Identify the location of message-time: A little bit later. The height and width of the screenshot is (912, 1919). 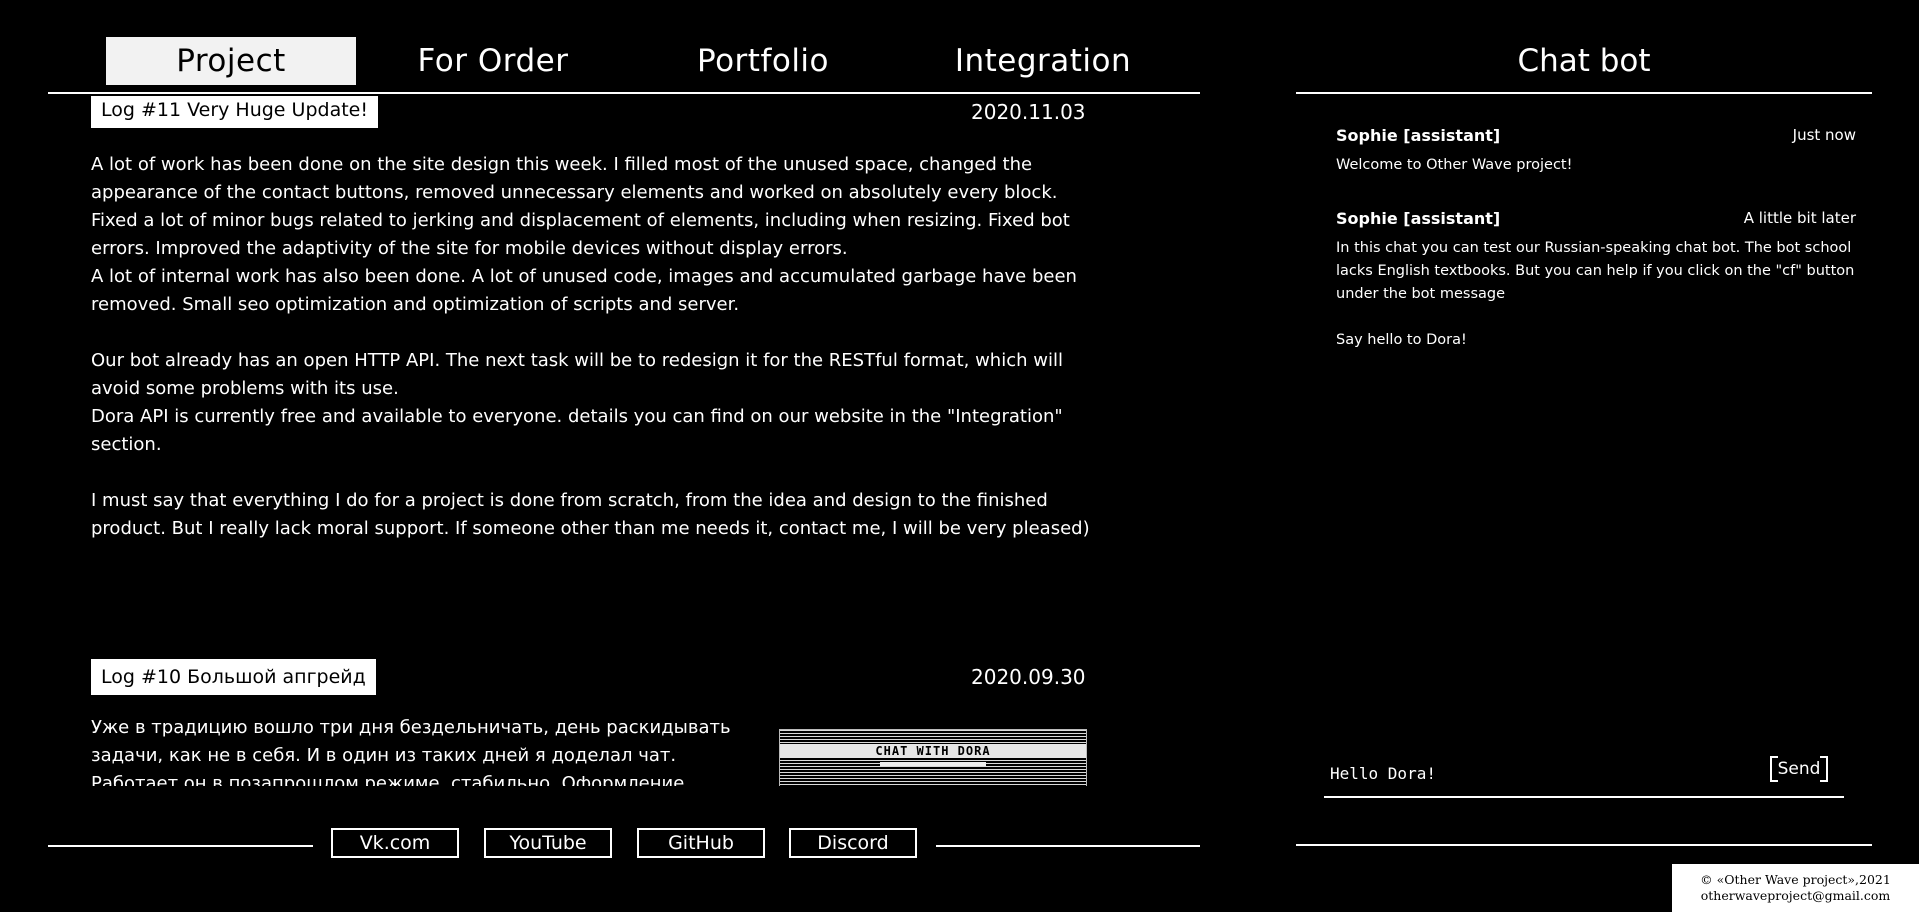
(1799, 218).